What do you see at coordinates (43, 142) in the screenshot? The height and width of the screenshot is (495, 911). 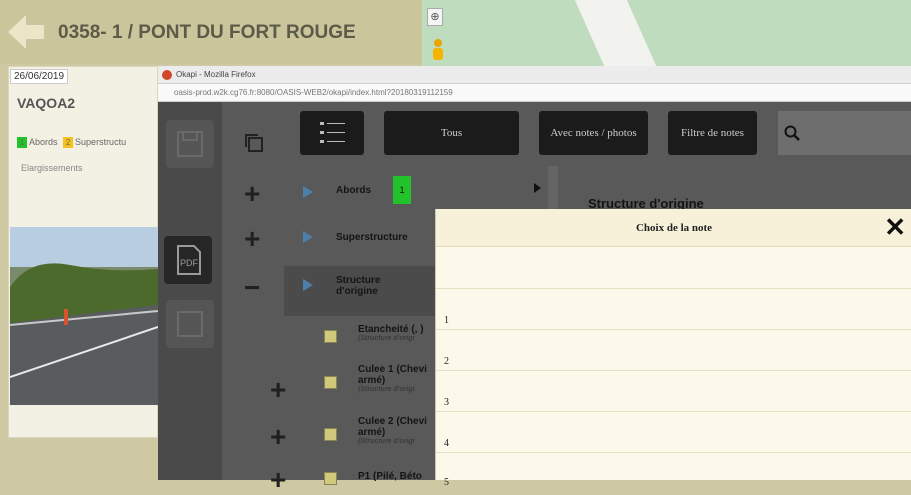 I see `legend-label-abords: Abords` at bounding box center [43, 142].